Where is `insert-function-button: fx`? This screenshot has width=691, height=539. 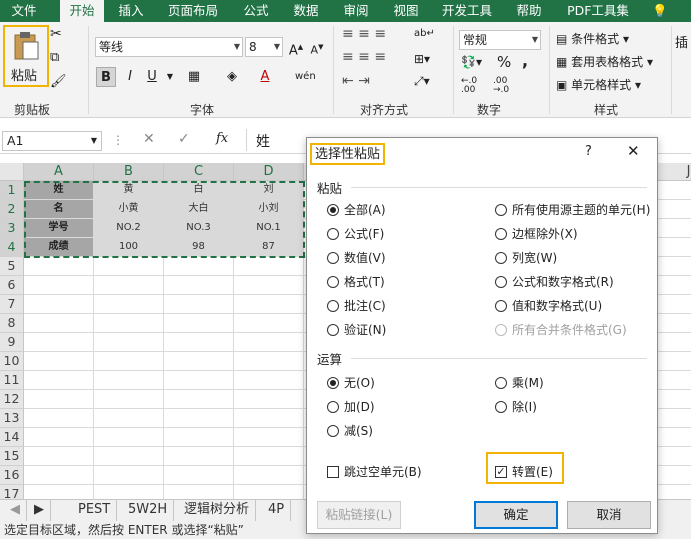
insert-function-button: fx is located at coordinates (222, 138).